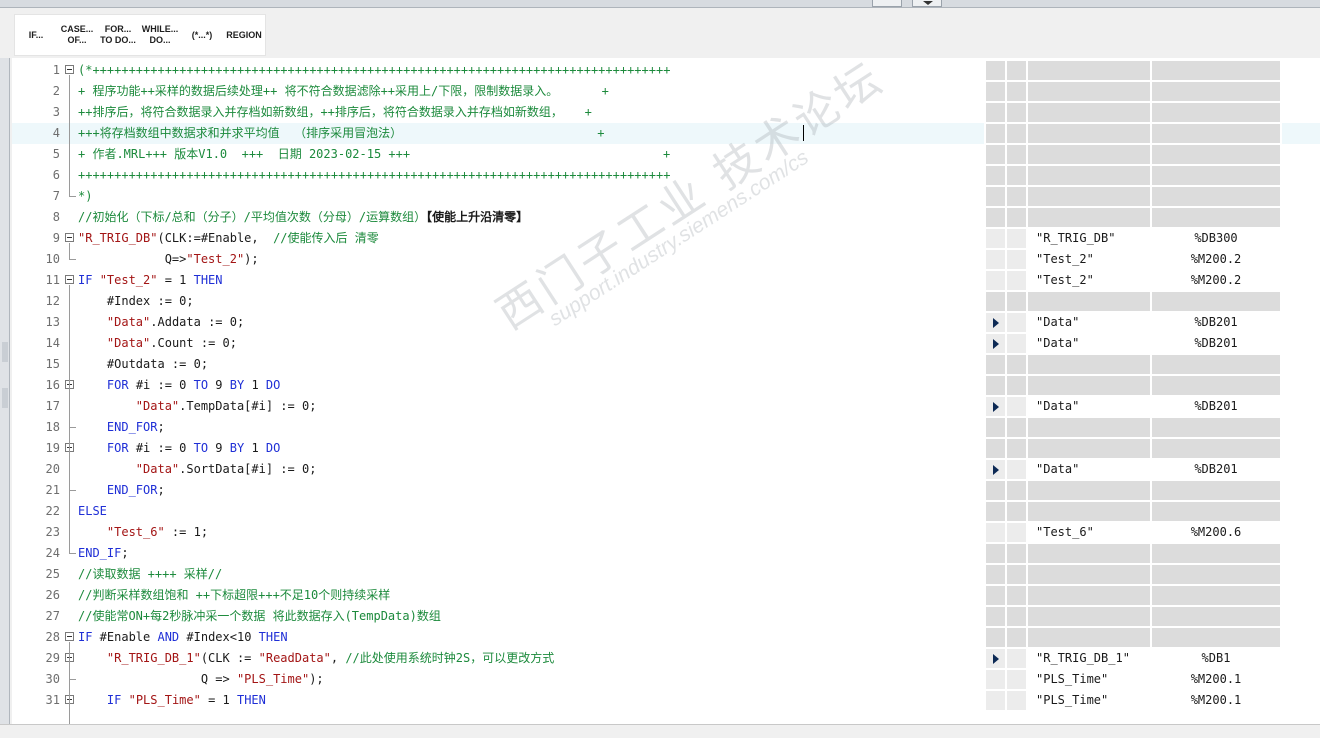 The image size is (1320, 738). Describe the element at coordinates (498, 616) in the screenshot. I see `code-line: 27 //使能常ON+每2秒脉冲采一个数据 将此数据存入(TempData)数组` at that location.